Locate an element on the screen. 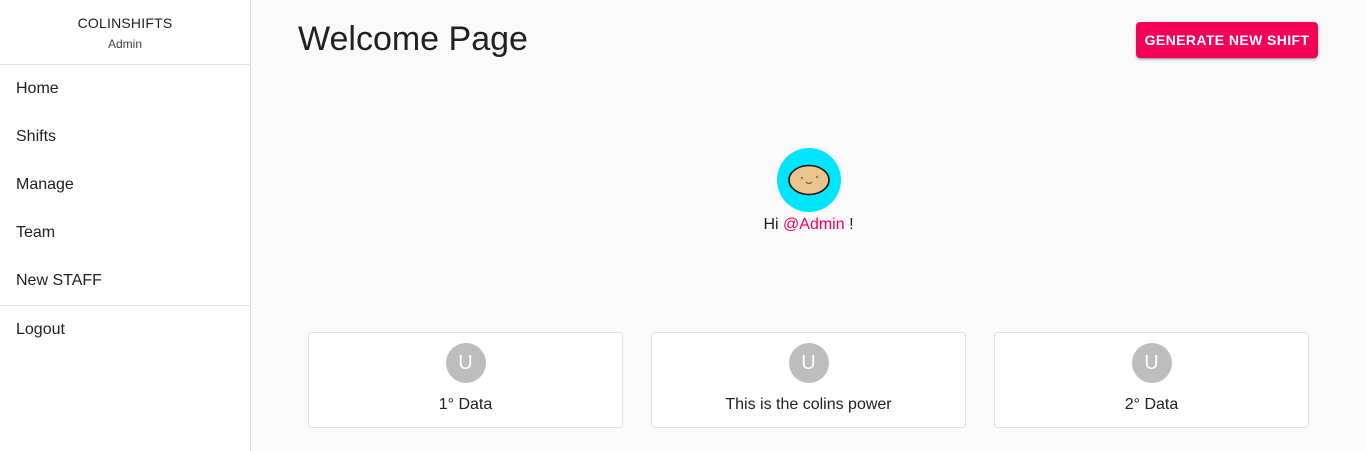  brand-name: COLINSHIFTS is located at coordinates (125, 23).